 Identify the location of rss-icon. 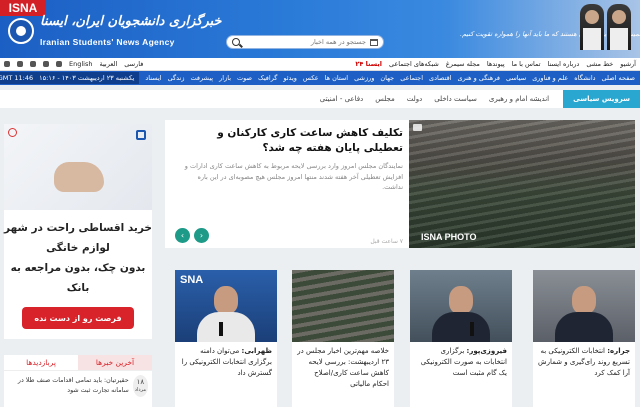
(59, 64).